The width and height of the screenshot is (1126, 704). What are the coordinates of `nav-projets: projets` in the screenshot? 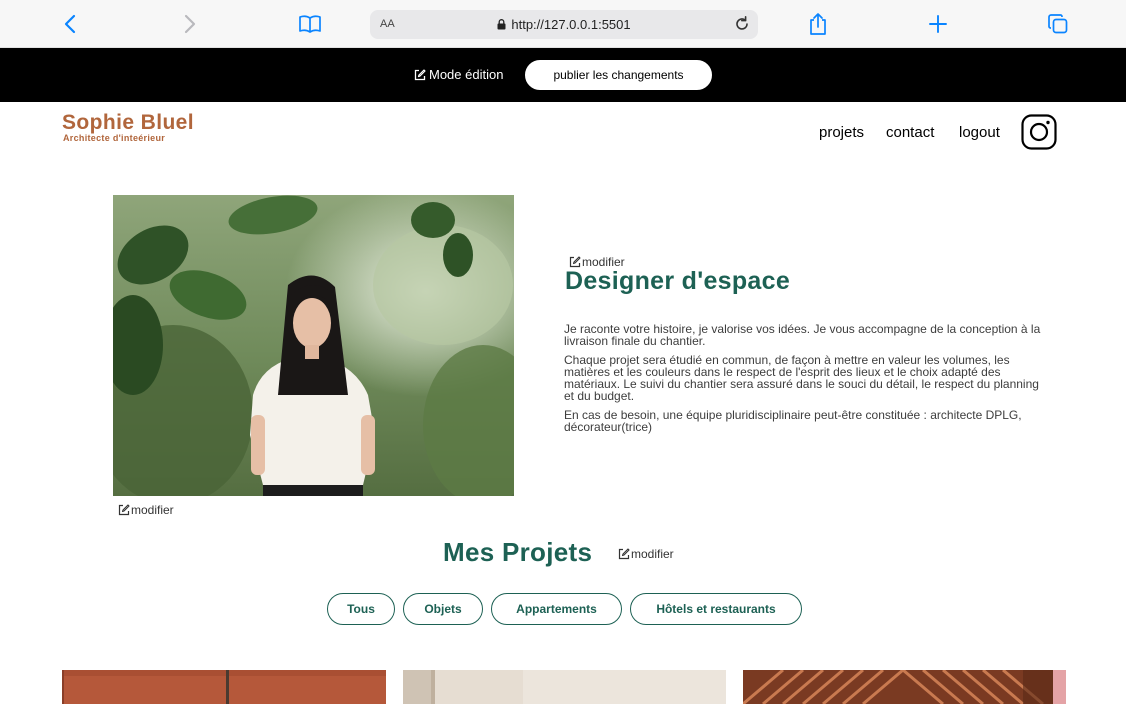 It's located at (841, 132).